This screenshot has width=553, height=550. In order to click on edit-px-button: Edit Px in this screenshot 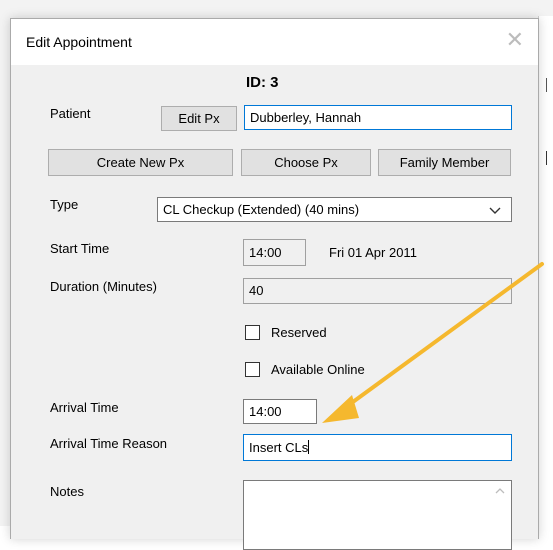, I will do `click(199, 118)`.